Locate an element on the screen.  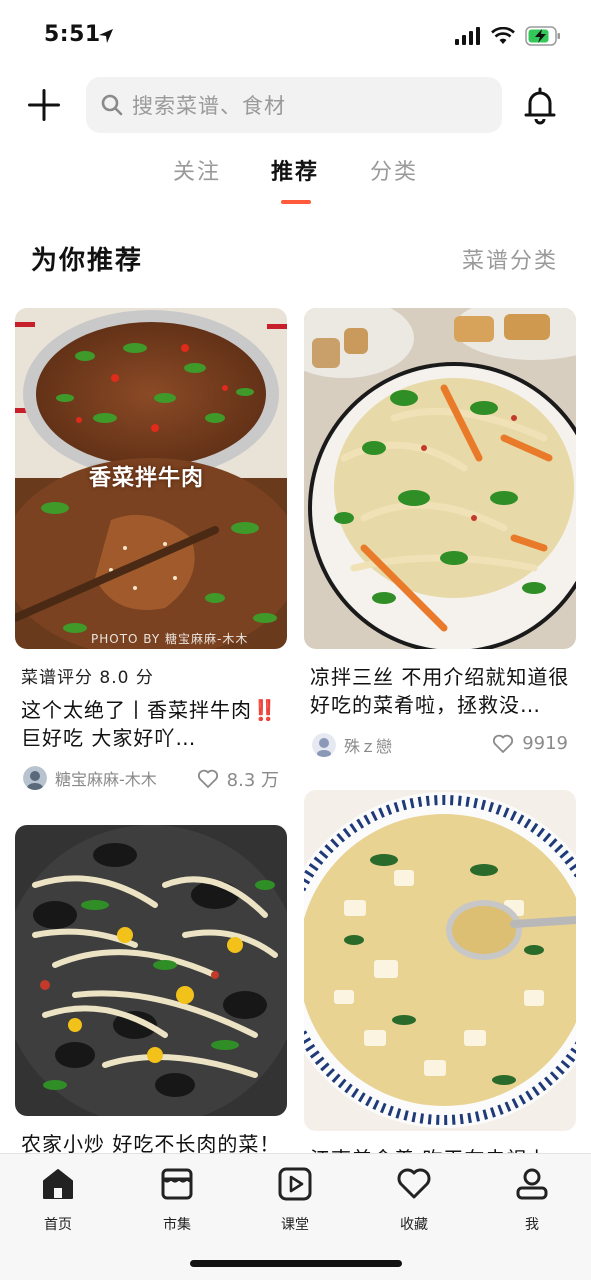
notification-bell-button is located at coordinates (540, 105).